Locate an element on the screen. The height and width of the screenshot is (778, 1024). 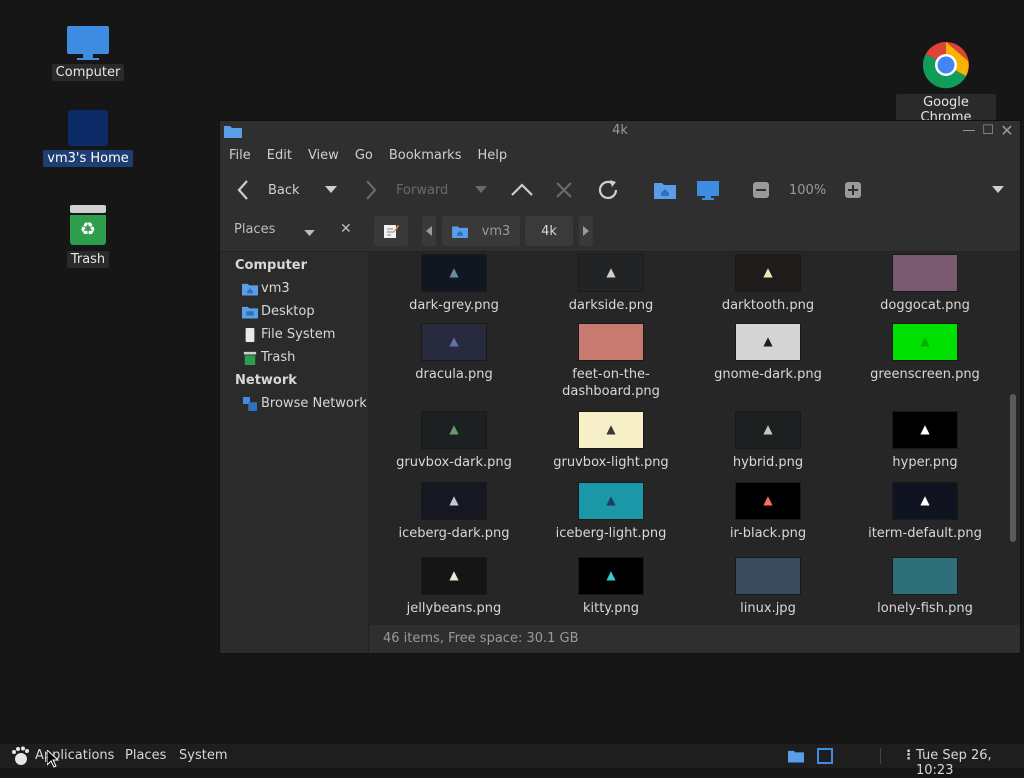
zoom-out-icon is located at coordinates (761, 190).